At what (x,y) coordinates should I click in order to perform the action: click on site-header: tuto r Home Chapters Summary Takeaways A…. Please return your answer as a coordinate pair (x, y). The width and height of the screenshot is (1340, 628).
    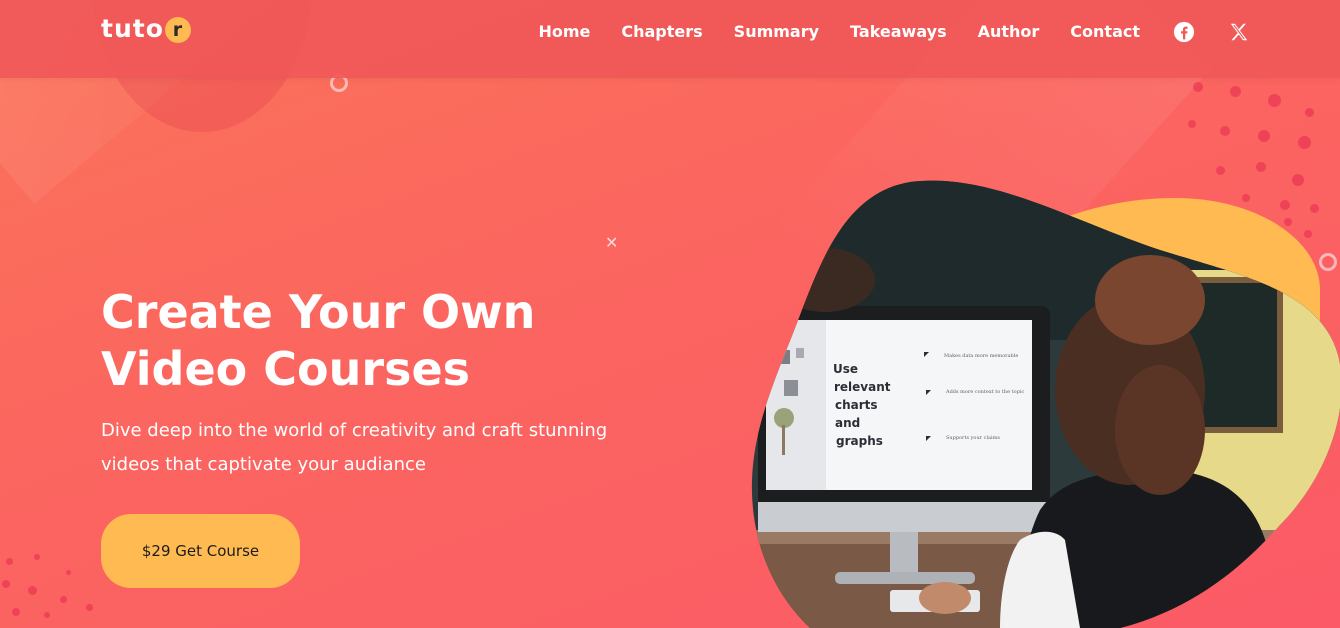
    Looking at the image, I should click on (670, 39).